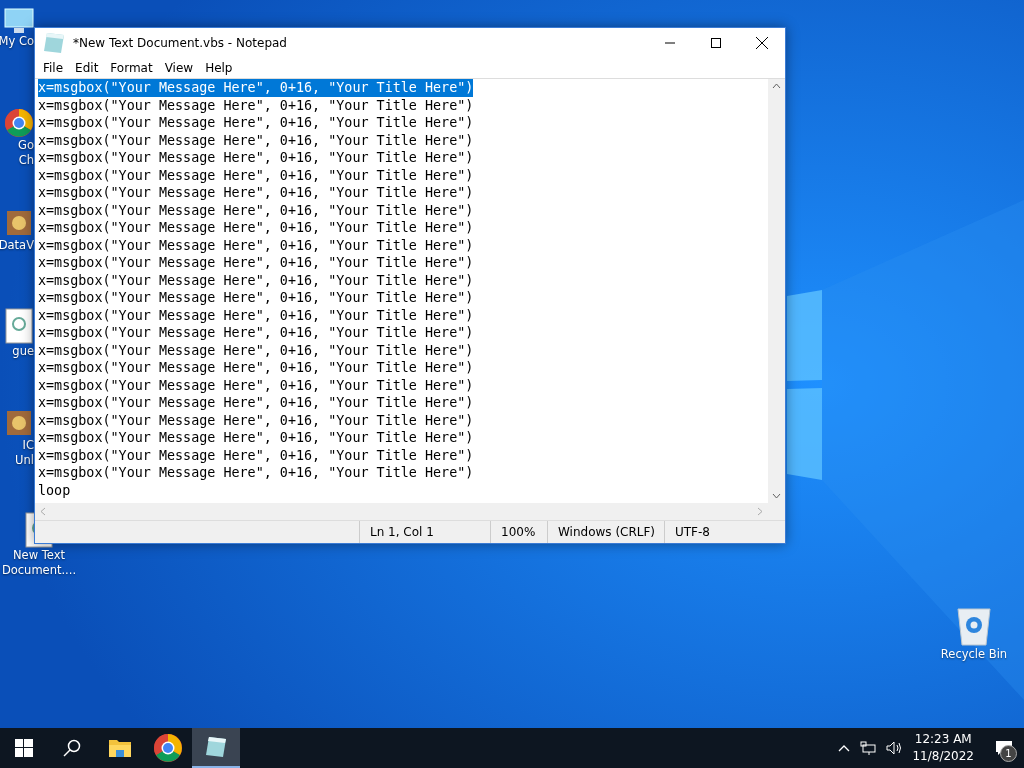 The width and height of the screenshot is (1024, 768). What do you see at coordinates (179, 68) in the screenshot?
I see `menu-item: View` at bounding box center [179, 68].